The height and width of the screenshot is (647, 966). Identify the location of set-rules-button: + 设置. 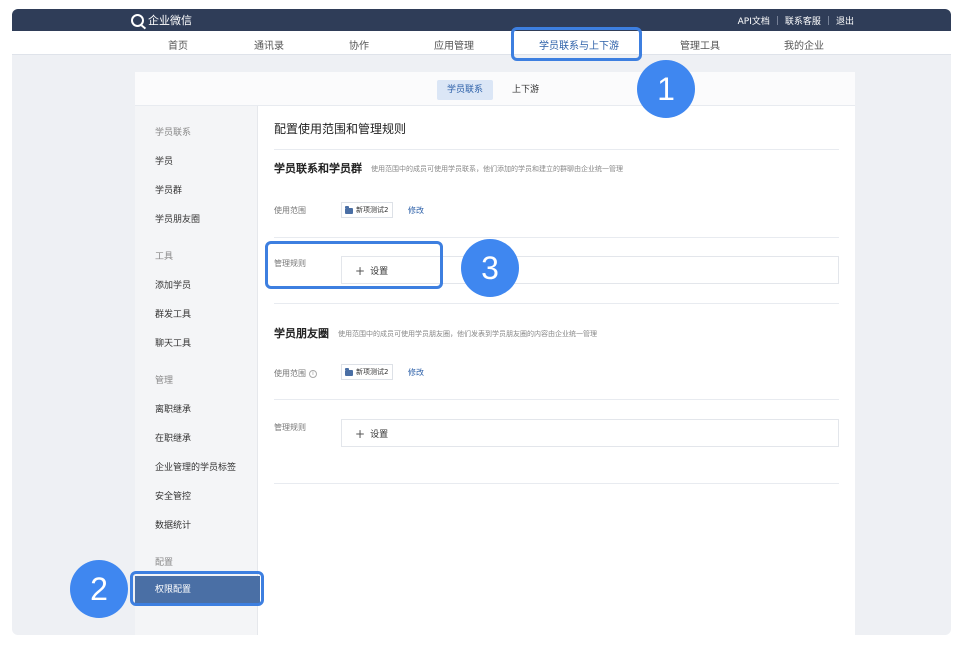
(372, 433).